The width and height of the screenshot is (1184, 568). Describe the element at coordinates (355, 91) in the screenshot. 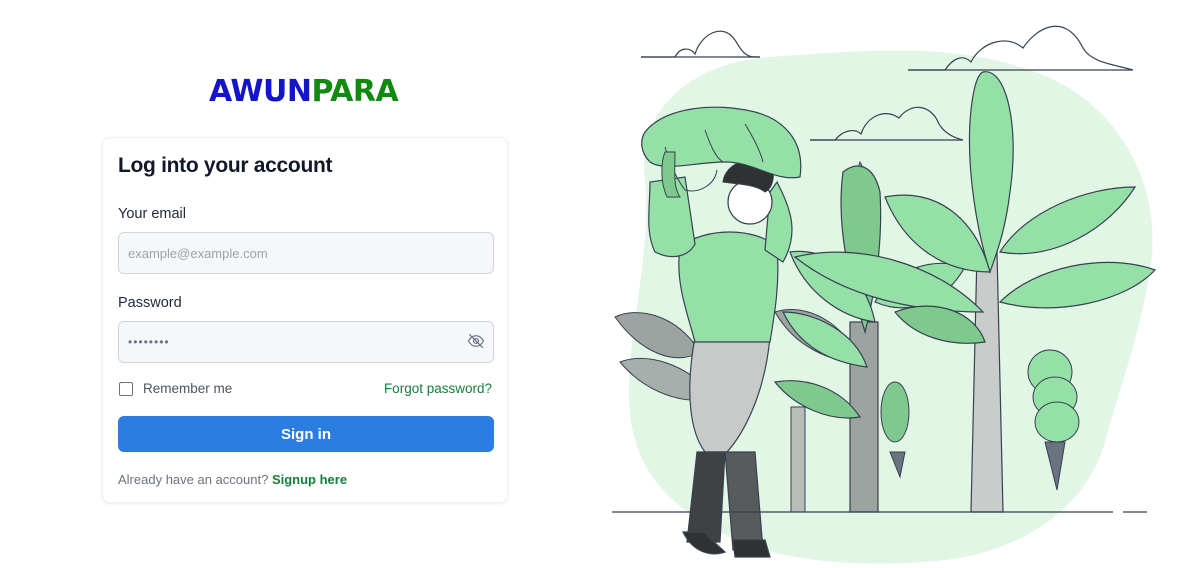

I see `brand-logo-part2: PARA` at that location.